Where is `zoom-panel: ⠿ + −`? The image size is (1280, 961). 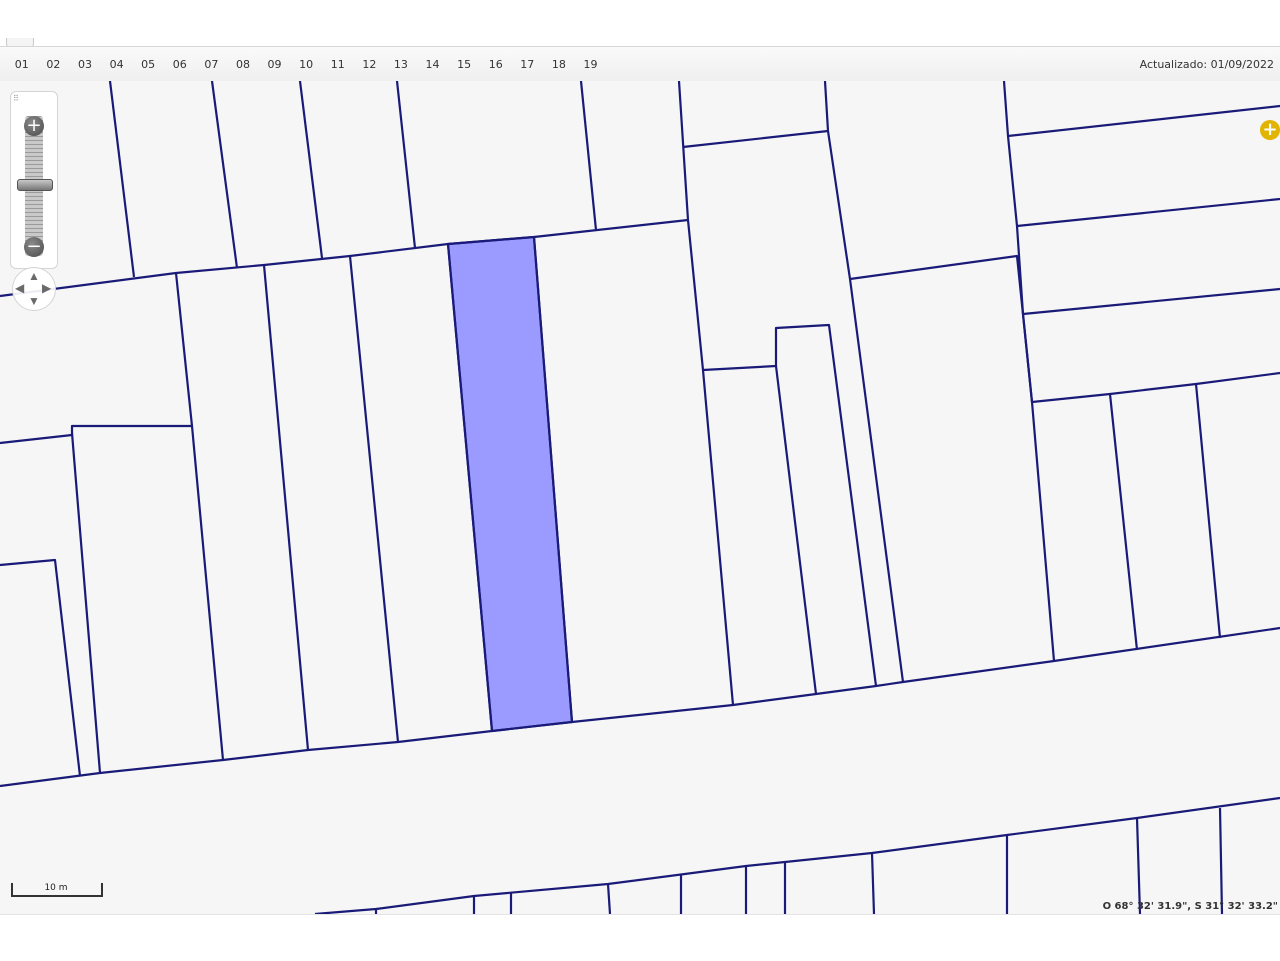
zoom-panel: ⠿ + − is located at coordinates (34, 180).